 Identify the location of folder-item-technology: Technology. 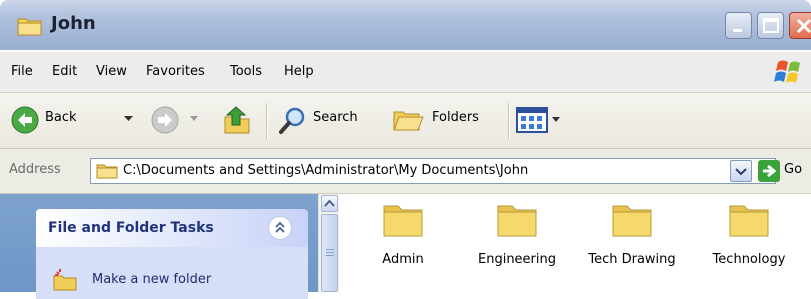
(749, 234).